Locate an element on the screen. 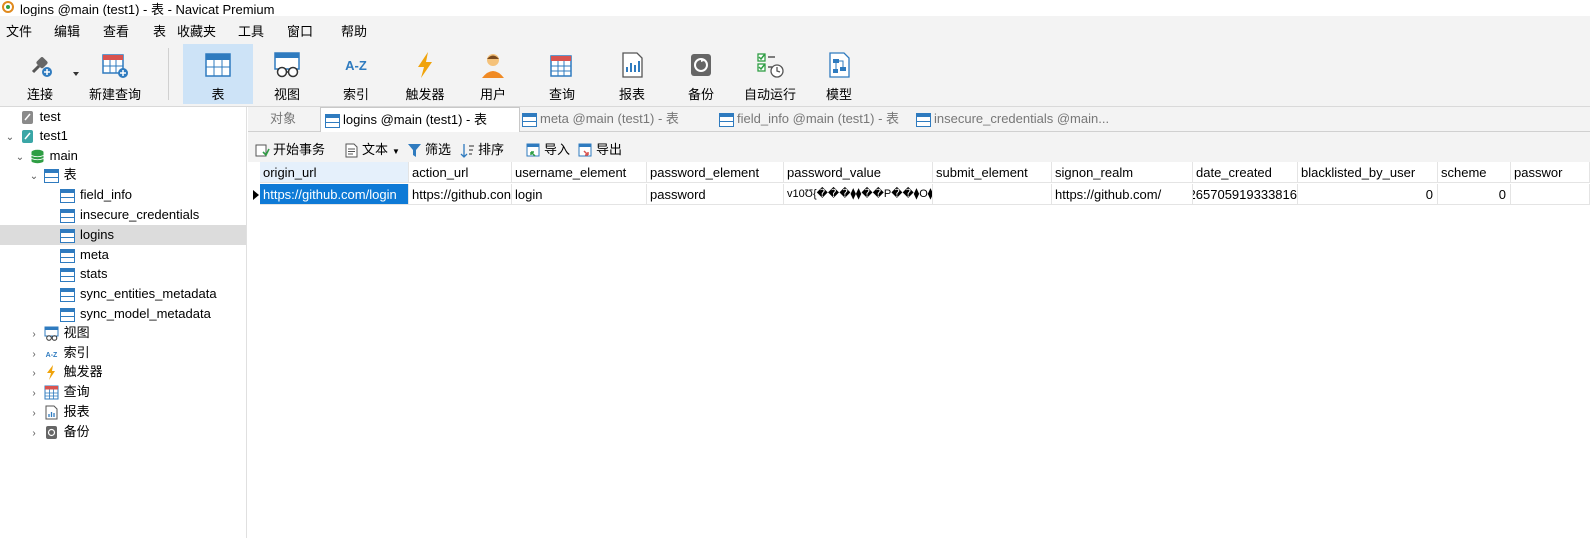  sqlite-connection-icon is located at coordinates (27, 137).